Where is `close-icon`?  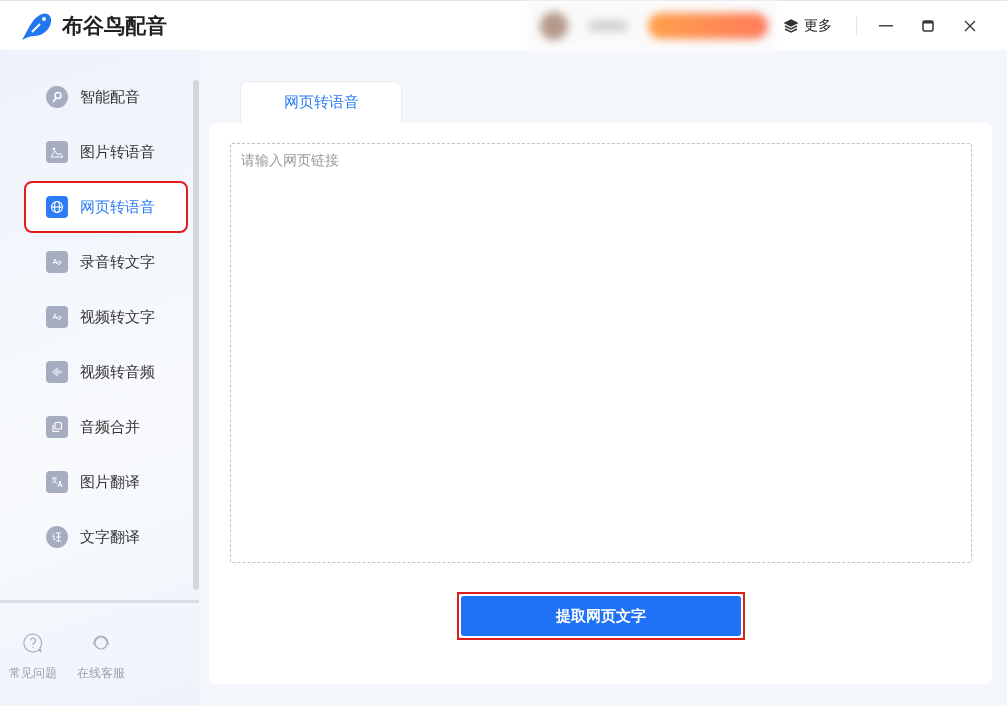 close-icon is located at coordinates (970, 25).